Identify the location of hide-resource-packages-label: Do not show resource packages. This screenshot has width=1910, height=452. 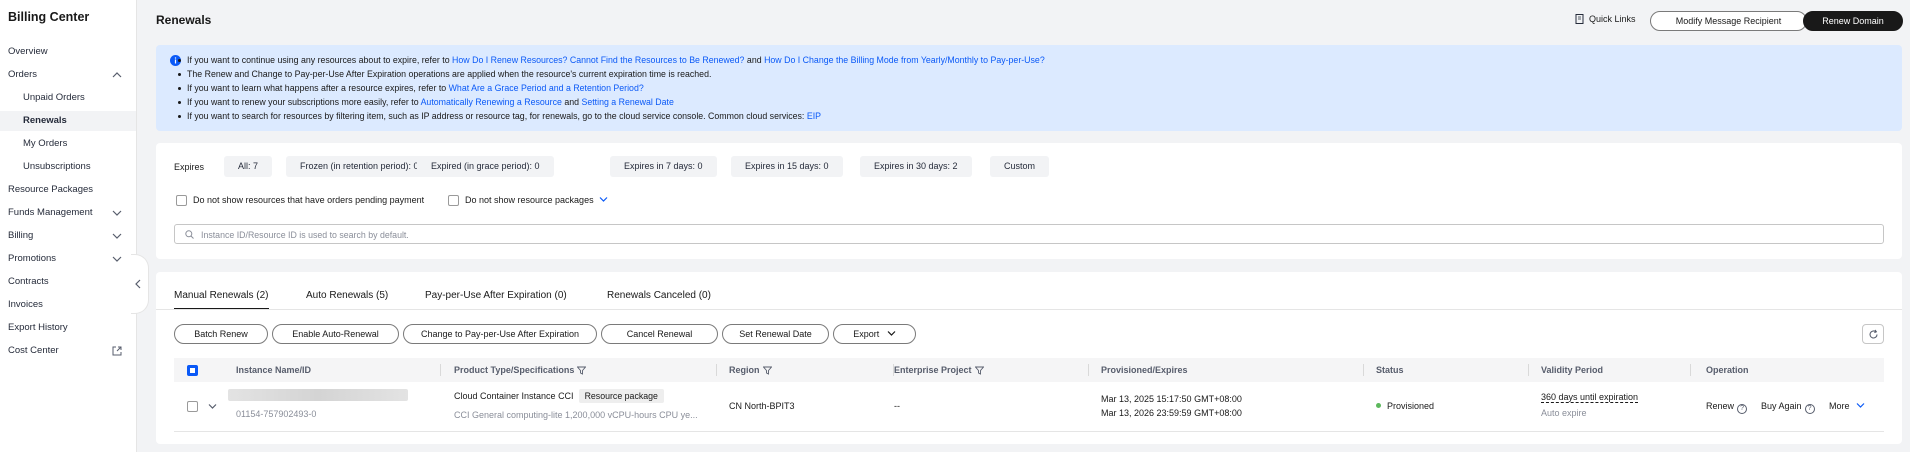
(536, 200).